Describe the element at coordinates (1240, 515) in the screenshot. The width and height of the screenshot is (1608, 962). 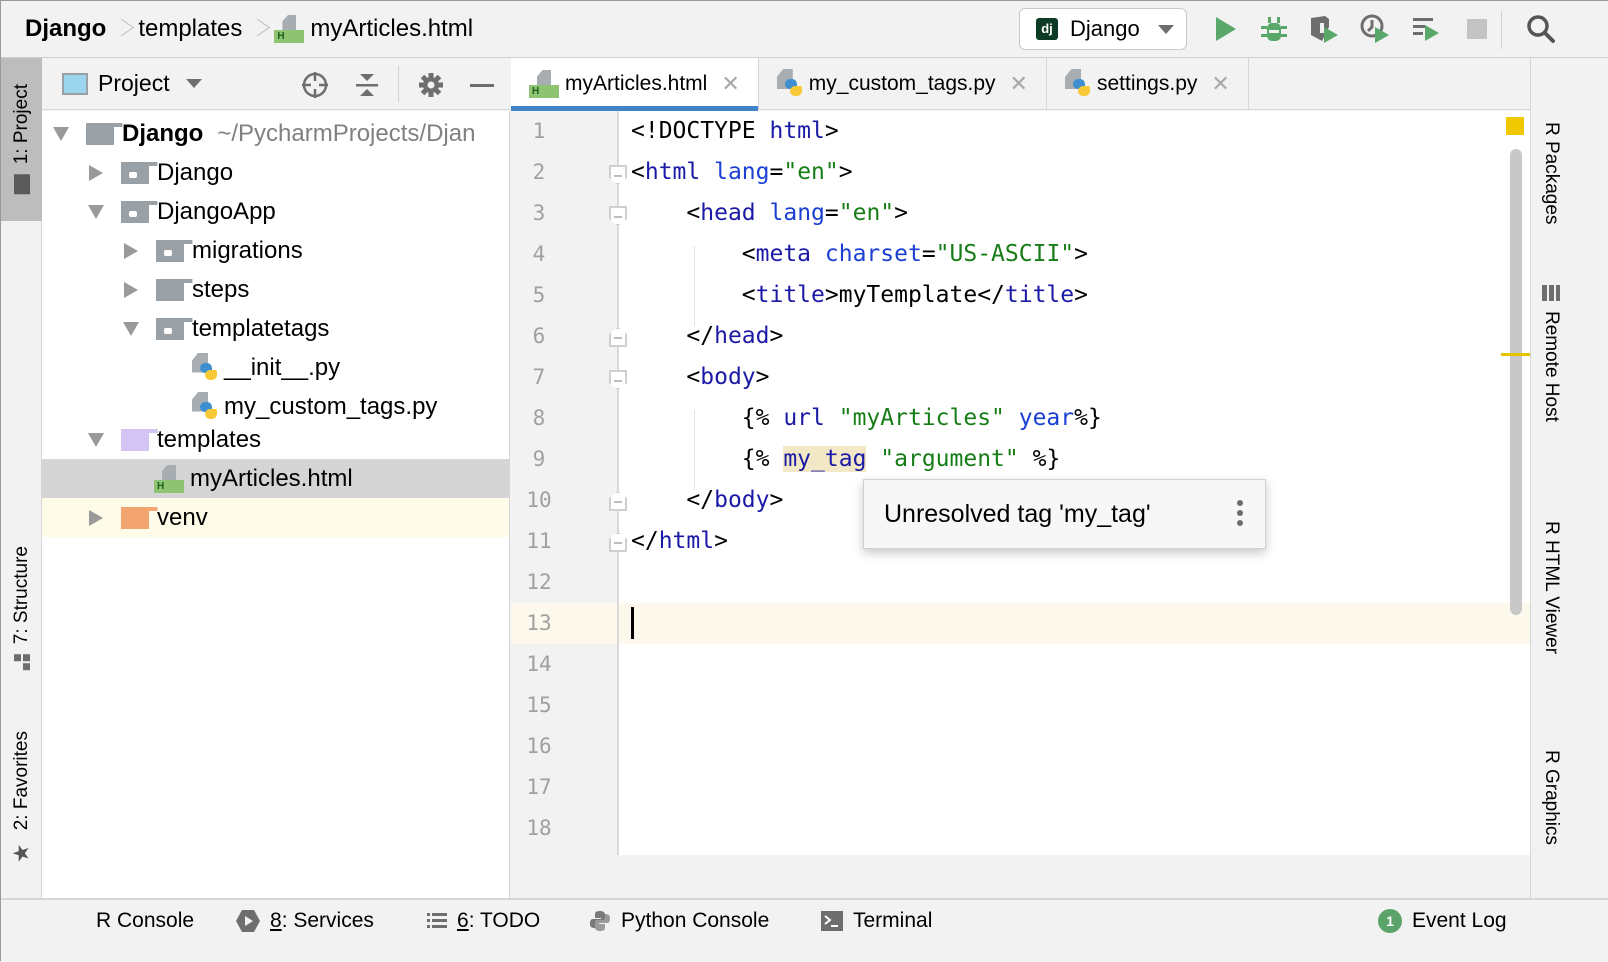
I see `more-actions-icon` at that location.